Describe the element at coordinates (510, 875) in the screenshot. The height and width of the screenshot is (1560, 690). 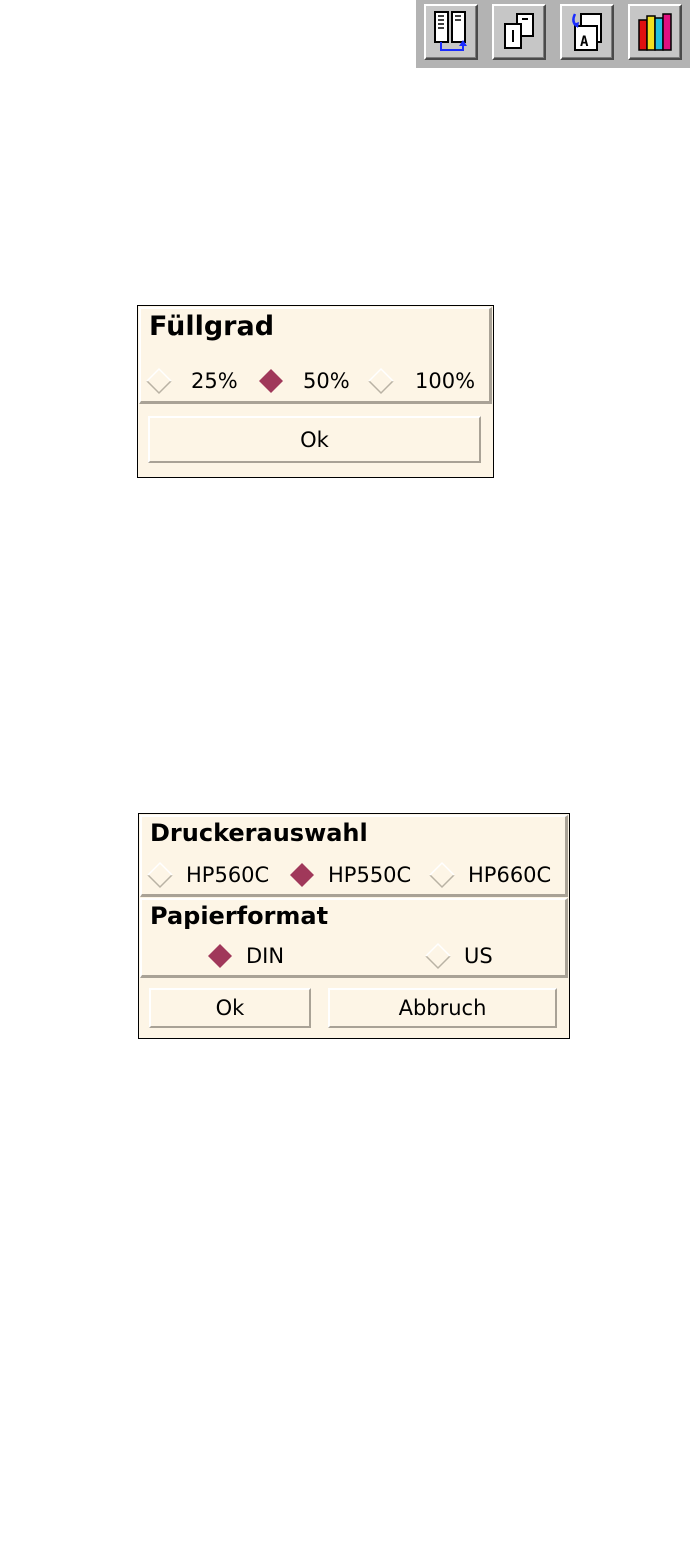
I see `printer-hp660c-label: HP660C` at that location.